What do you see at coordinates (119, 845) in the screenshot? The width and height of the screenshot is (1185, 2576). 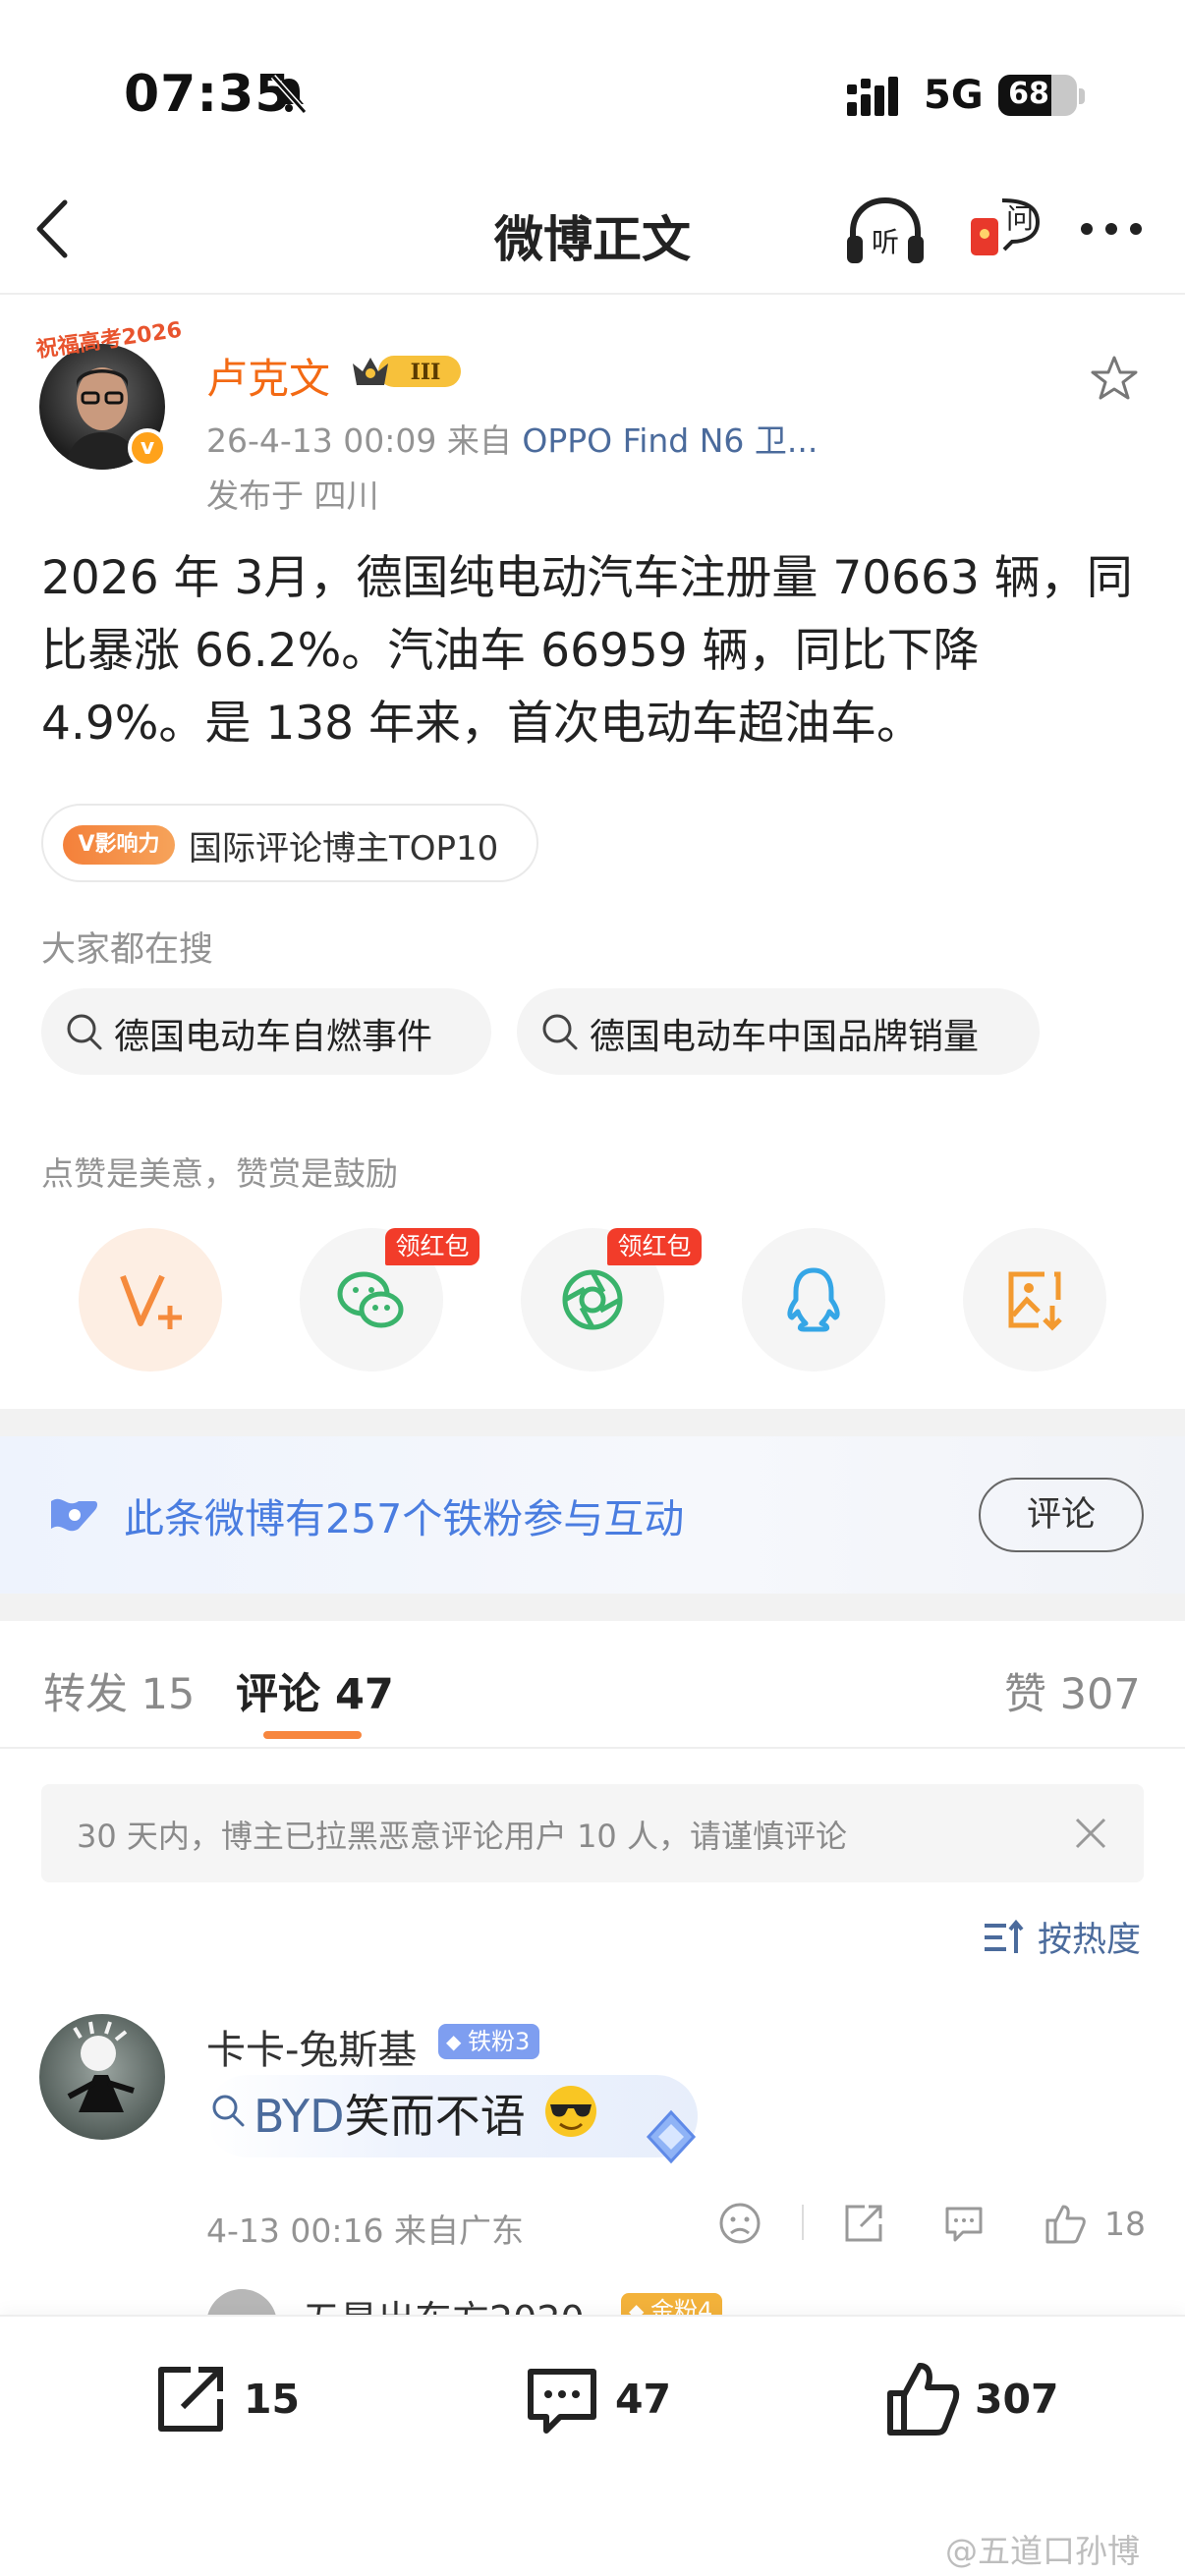 I see `influence-badge: V影响力` at bounding box center [119, 845].